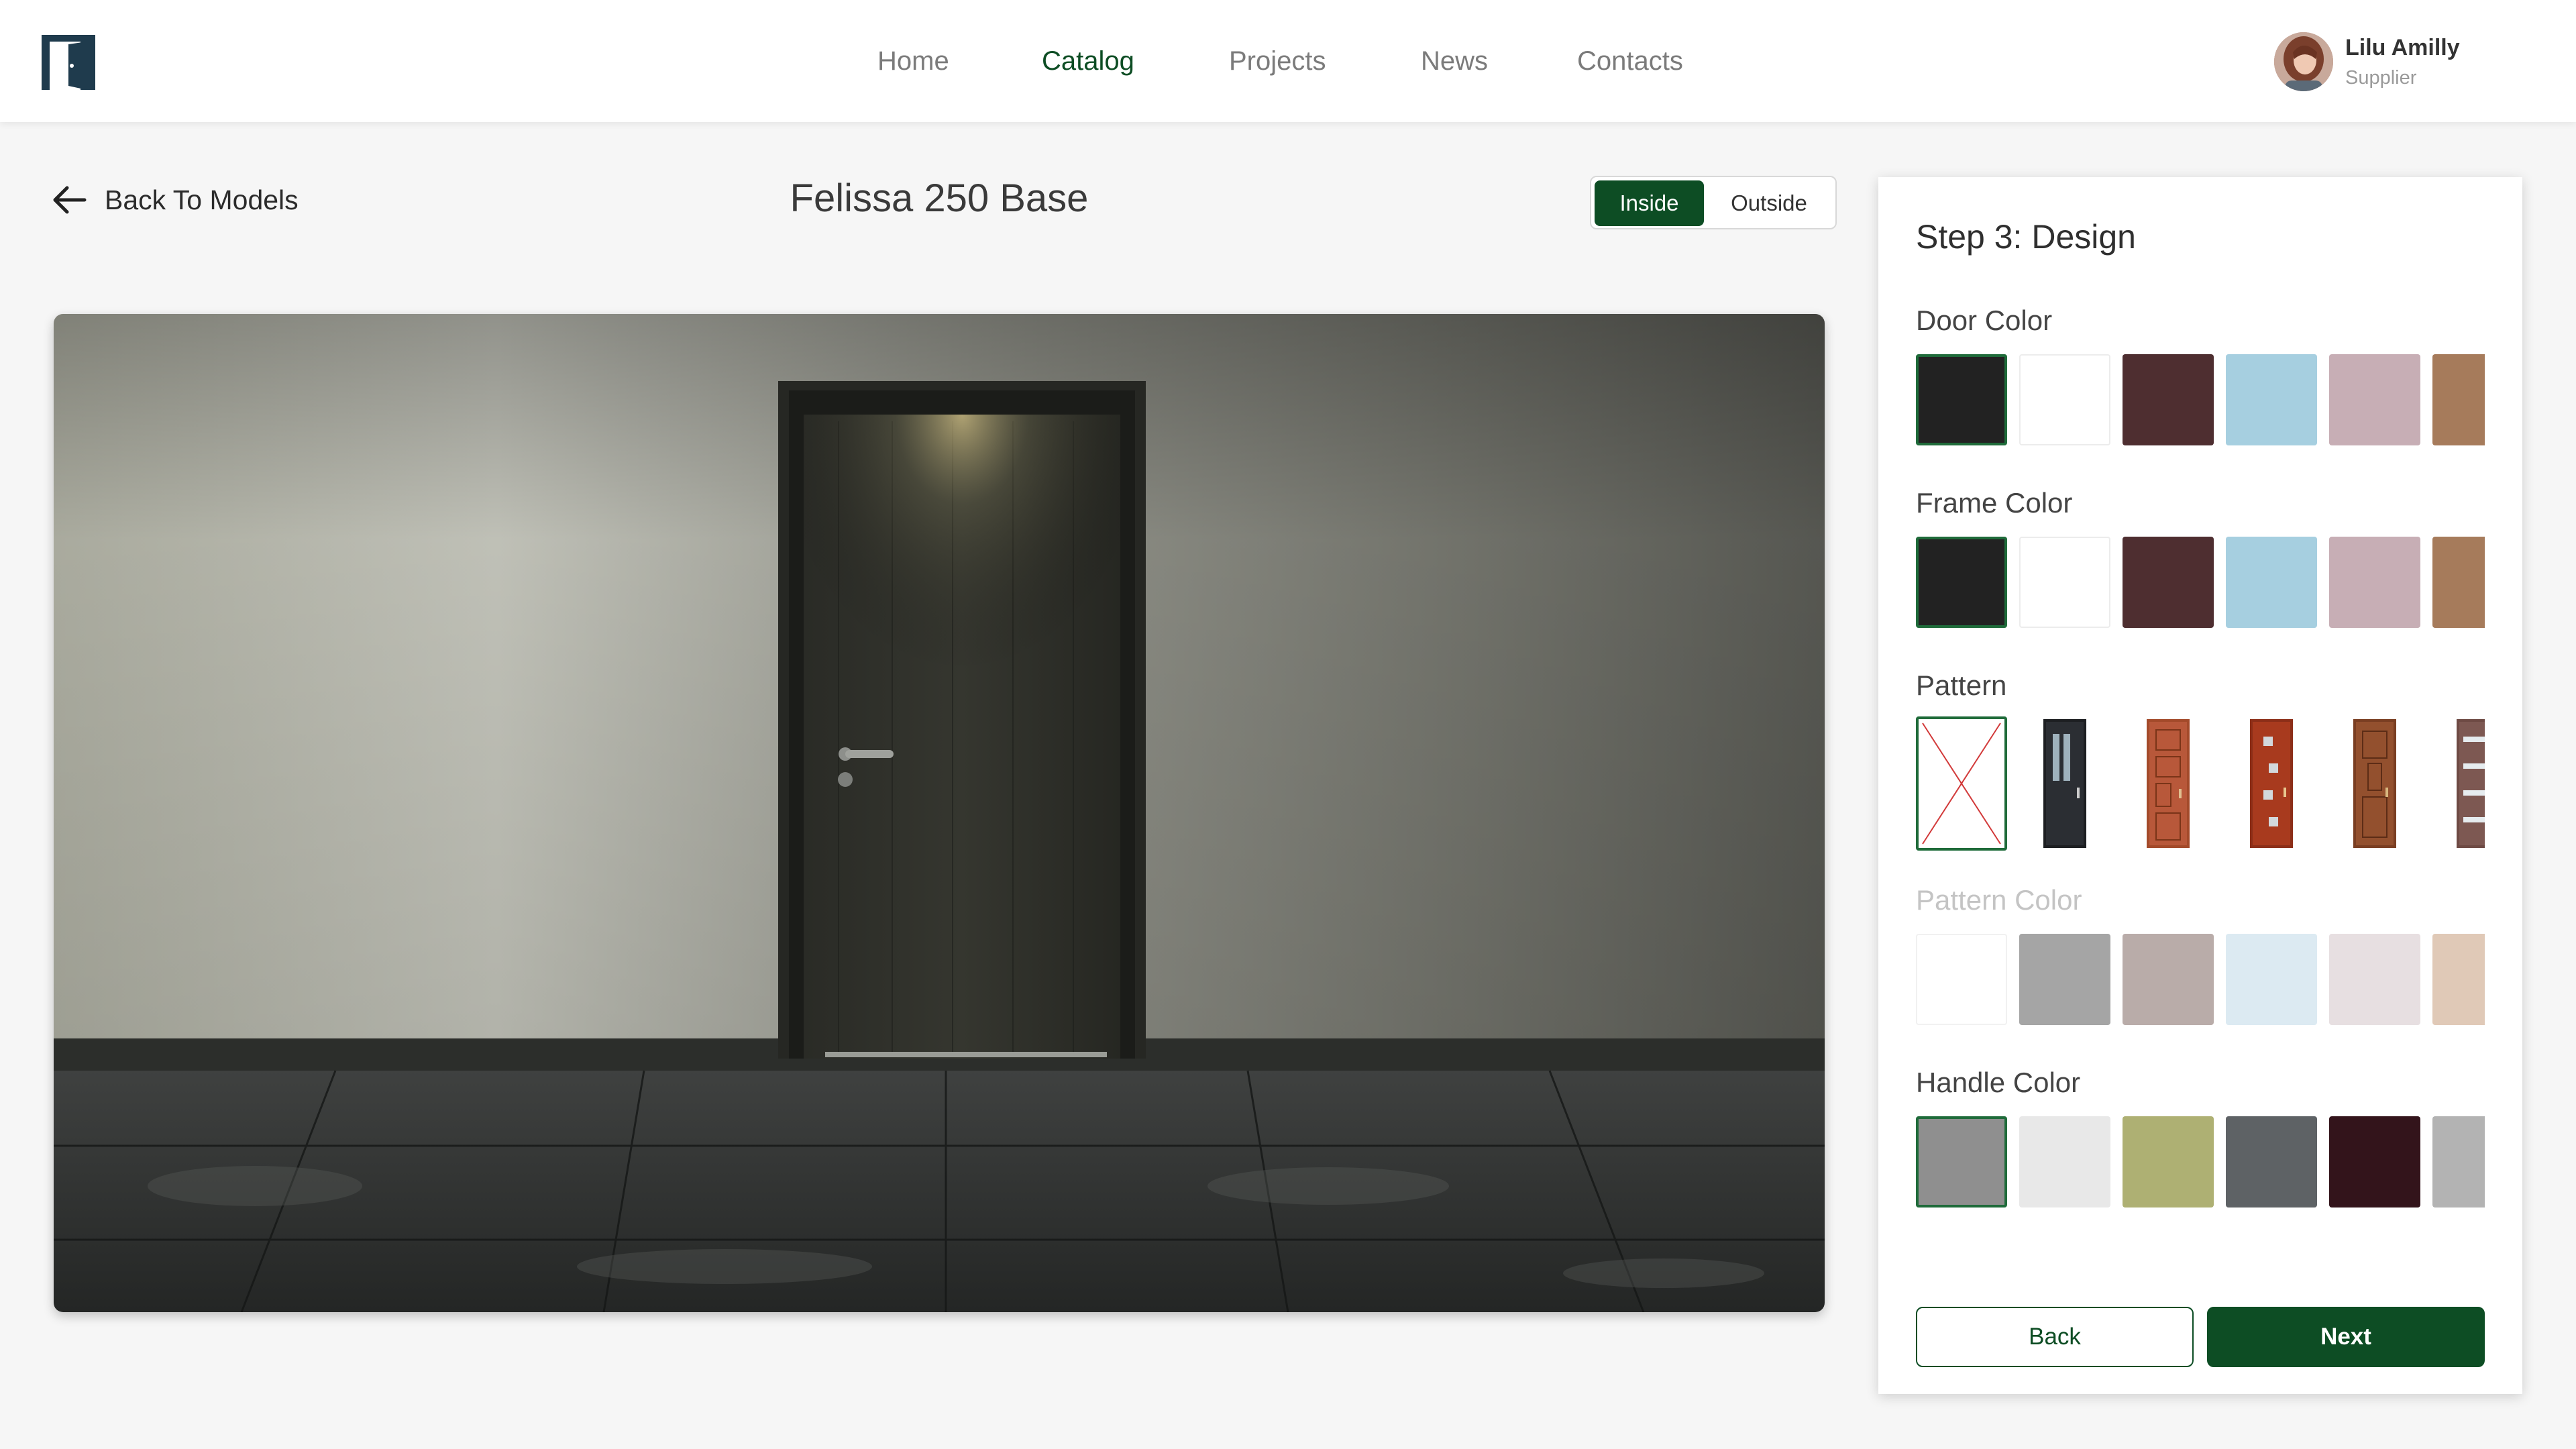  I want to click on pattern-color-swatch-pale-pink, so click(2374, 979).